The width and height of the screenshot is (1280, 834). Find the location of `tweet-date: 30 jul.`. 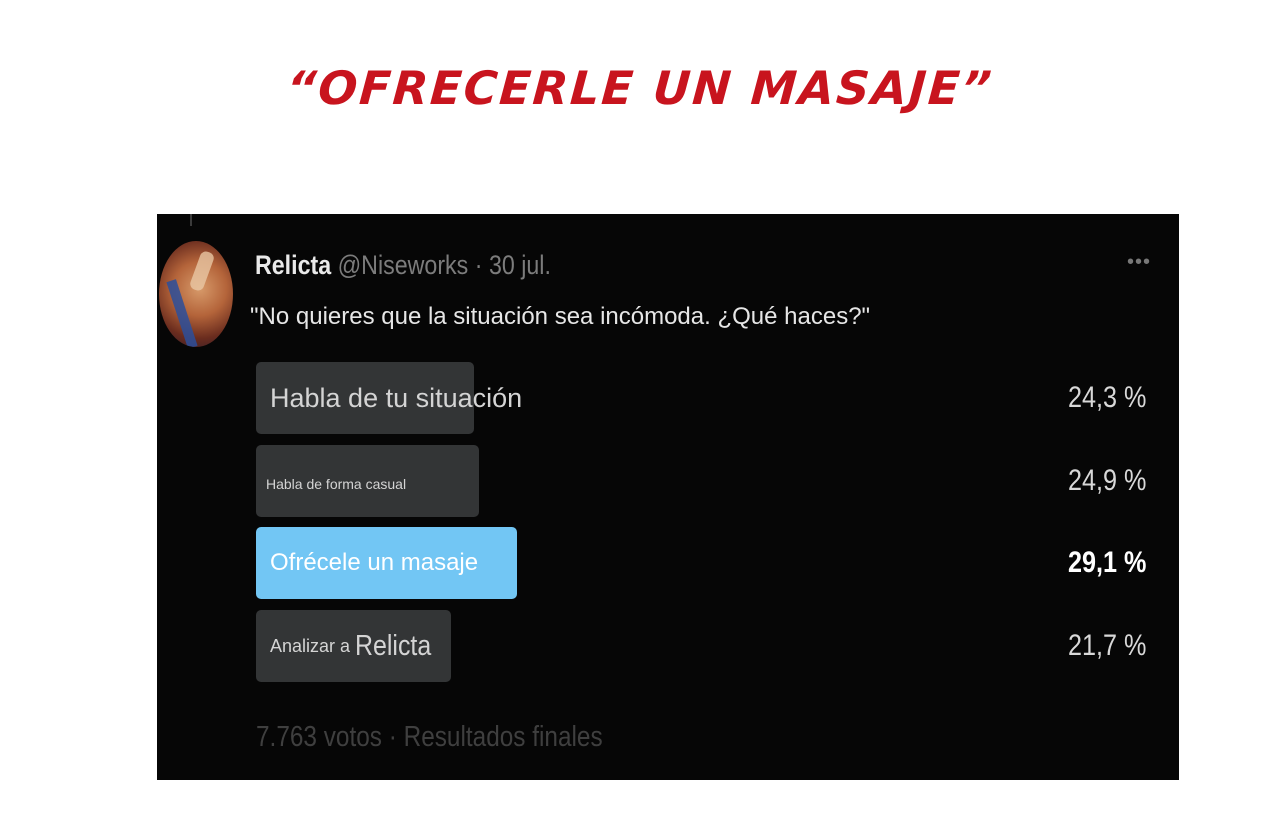

tweet-date: 30 jul. is located at coordinates (520, 265).